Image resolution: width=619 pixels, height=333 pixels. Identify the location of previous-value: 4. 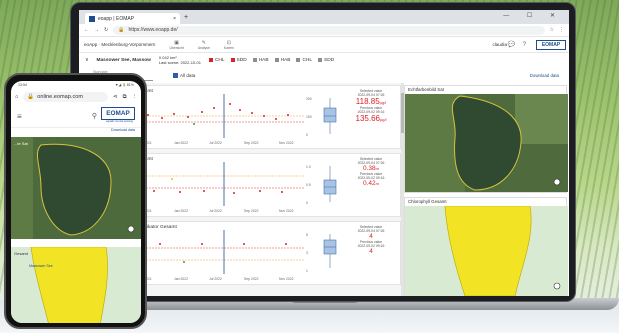
(371, 251).